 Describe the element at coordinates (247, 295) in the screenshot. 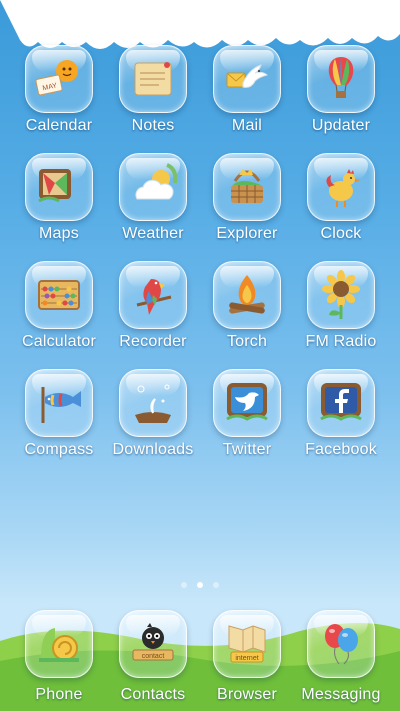

I see `campfire-icon` at that location.